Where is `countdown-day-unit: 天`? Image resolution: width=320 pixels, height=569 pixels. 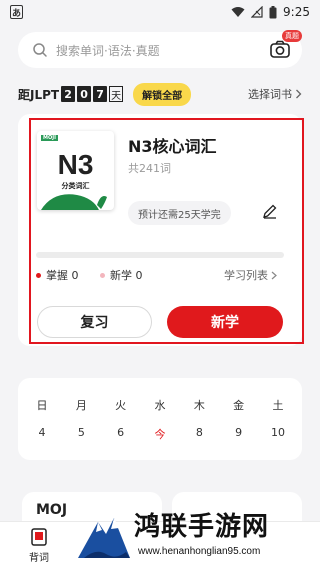 countdown-day-unit: 天 is located at coordinates (116, 94).